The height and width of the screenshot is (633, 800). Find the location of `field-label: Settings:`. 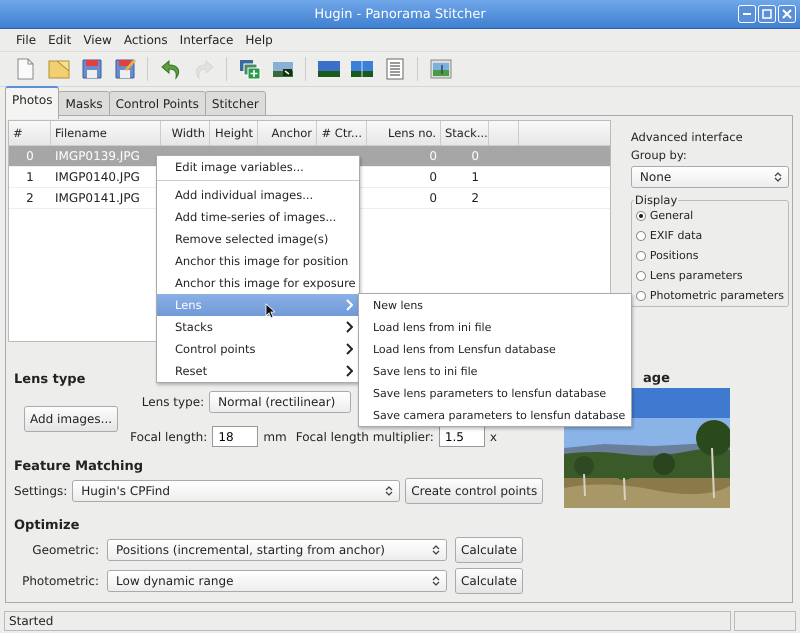

field-label: Settings: is located at coordinates (41, 491).